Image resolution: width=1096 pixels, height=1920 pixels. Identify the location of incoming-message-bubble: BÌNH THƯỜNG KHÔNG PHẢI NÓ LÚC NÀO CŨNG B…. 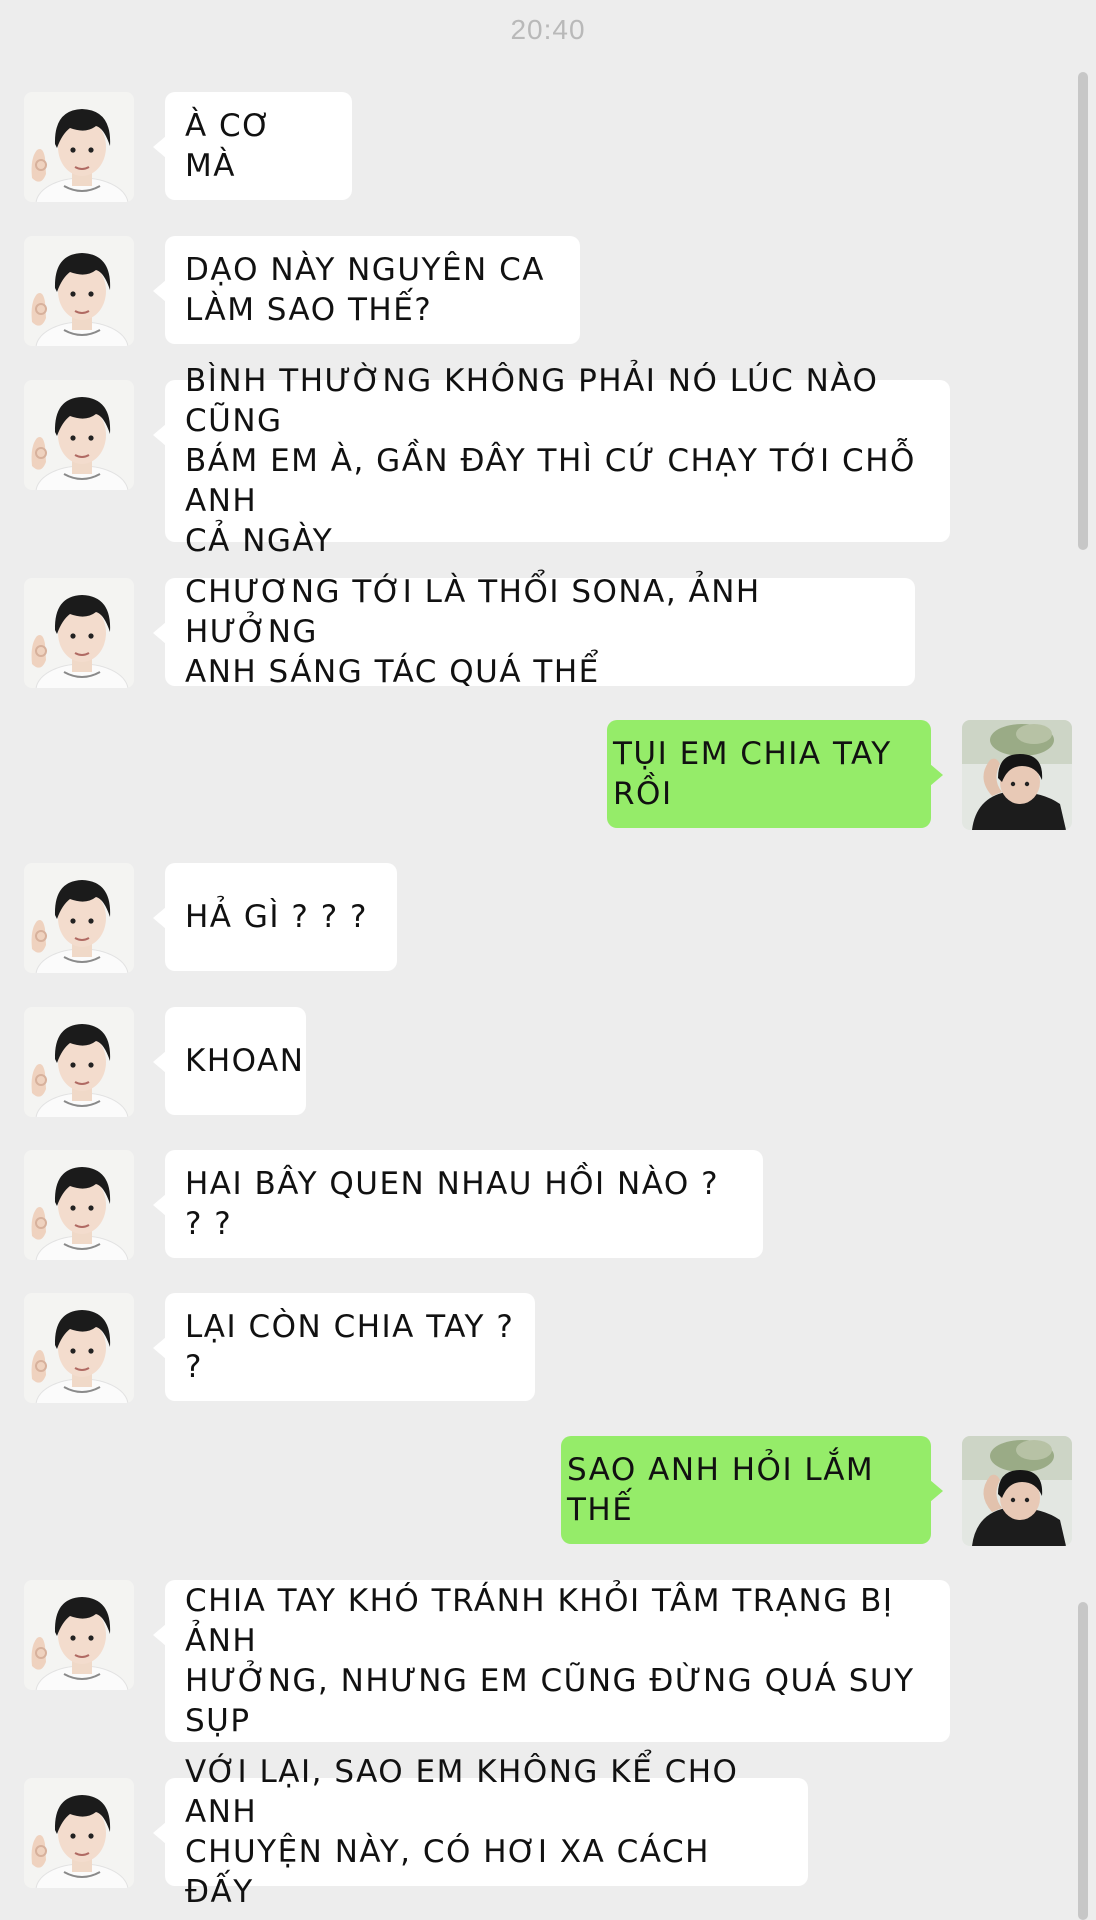
(551, 461).